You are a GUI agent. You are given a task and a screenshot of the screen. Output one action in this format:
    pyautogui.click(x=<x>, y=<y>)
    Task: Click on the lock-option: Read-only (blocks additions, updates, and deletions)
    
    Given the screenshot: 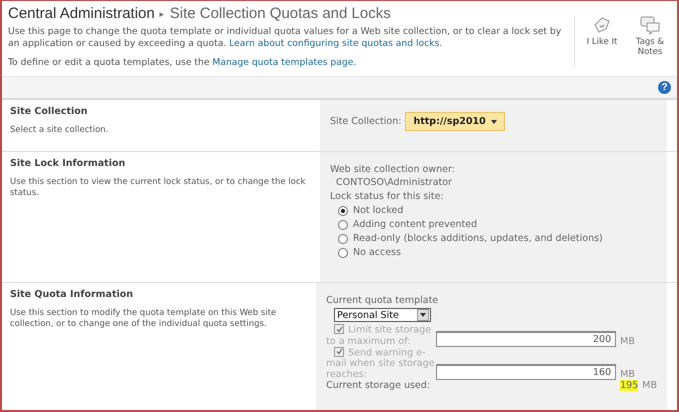 What is the action you would take?
    pyautogui.click(x=497, y=238)
    